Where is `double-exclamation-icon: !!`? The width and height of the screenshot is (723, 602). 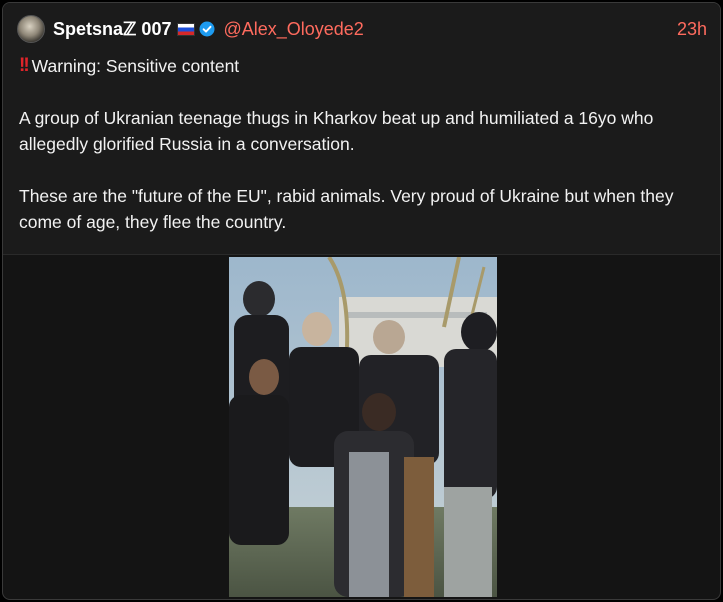 double-exclamation-icon: !! is located at coordinates (24, 65).